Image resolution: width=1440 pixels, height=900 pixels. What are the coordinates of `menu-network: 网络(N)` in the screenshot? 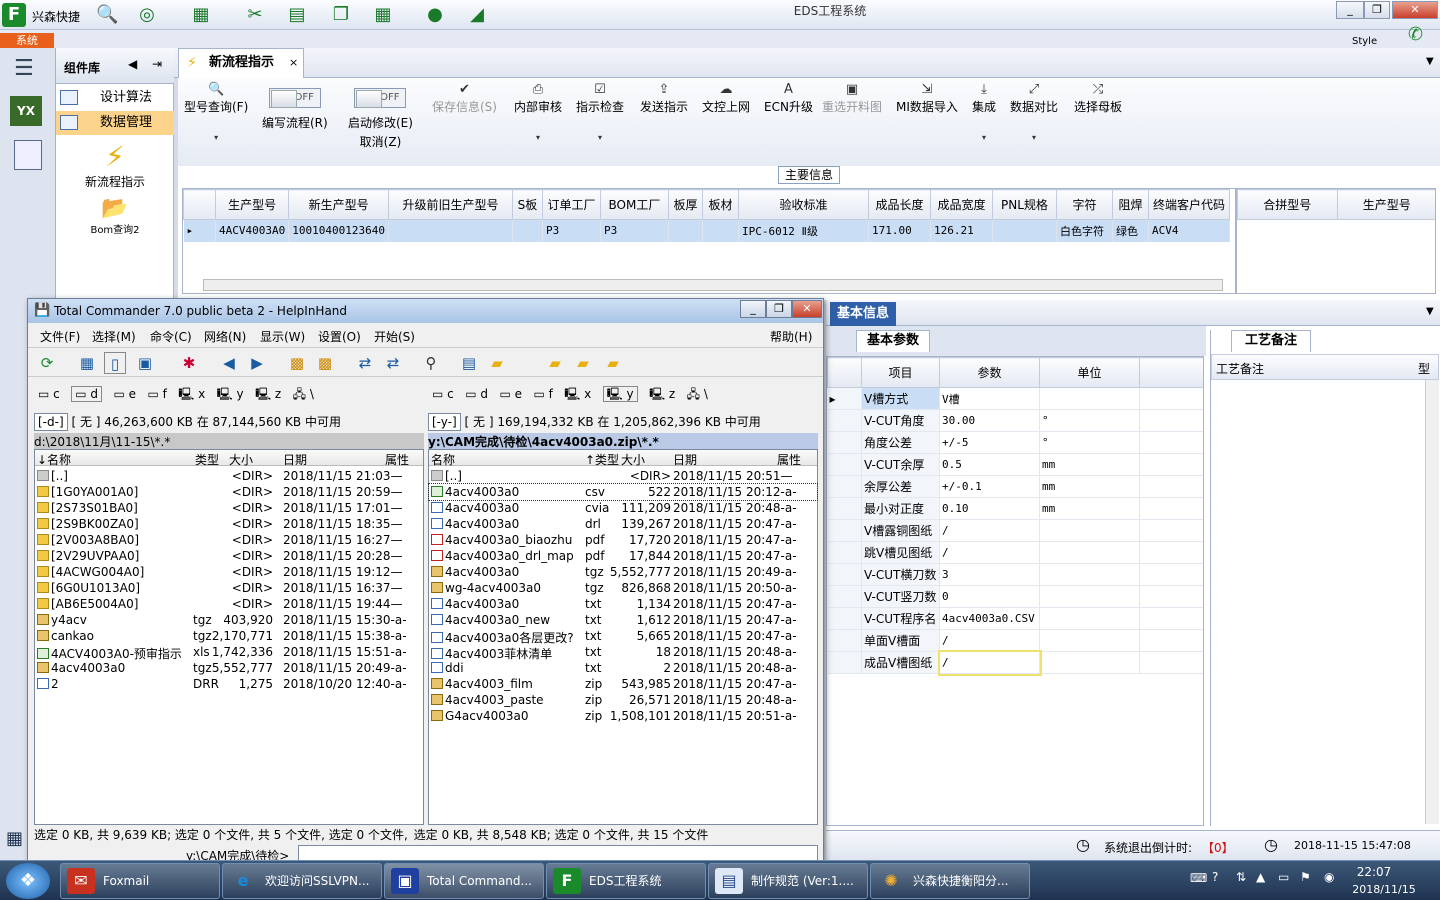 It's located at (225, 336).